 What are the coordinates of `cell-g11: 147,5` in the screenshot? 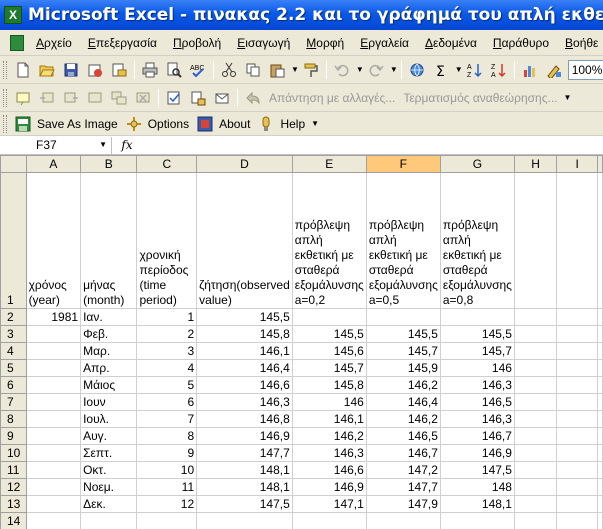 It's located at (477, 470).